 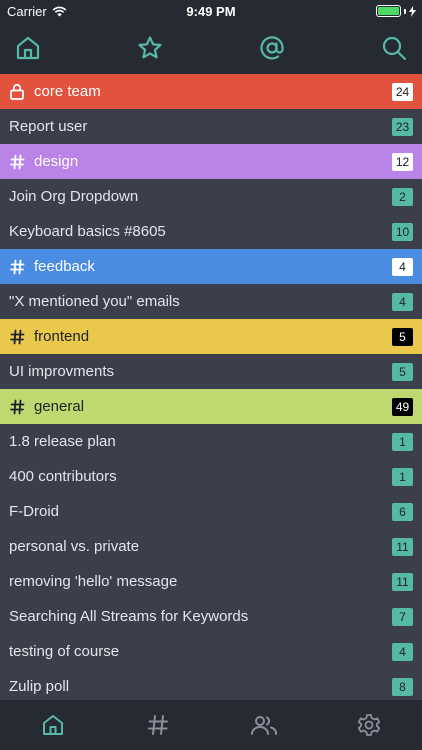 What do you see at coordinates (211, 511) in the screenshot?
I see `topic-row: F-Droid 6` at bounding box center [211, 511].